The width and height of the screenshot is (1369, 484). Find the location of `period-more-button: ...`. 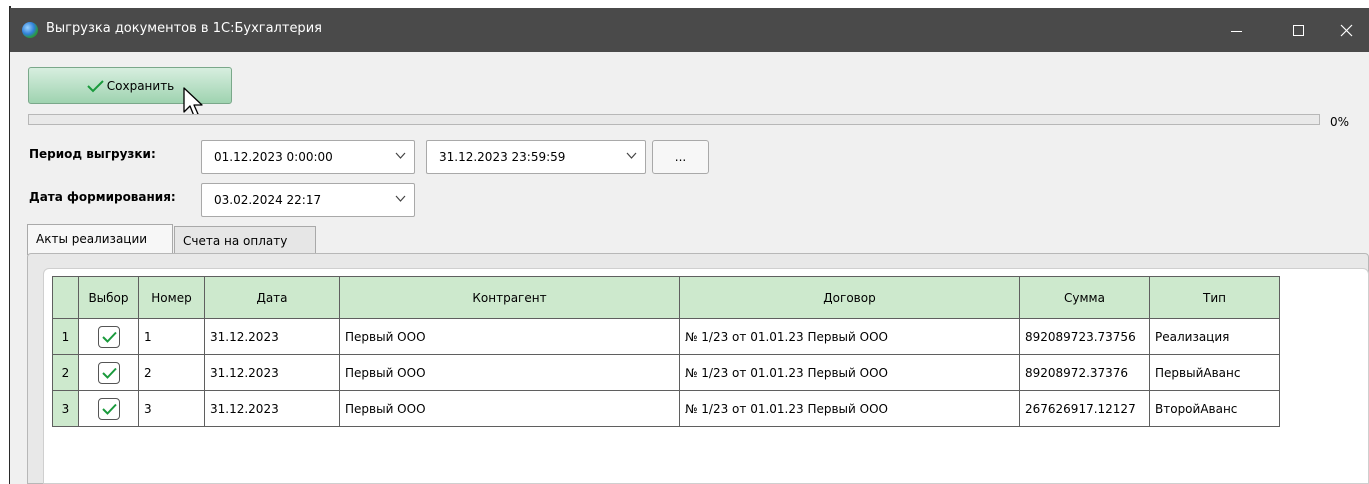

period-more-button: ... is located at coordinates (680, 157).